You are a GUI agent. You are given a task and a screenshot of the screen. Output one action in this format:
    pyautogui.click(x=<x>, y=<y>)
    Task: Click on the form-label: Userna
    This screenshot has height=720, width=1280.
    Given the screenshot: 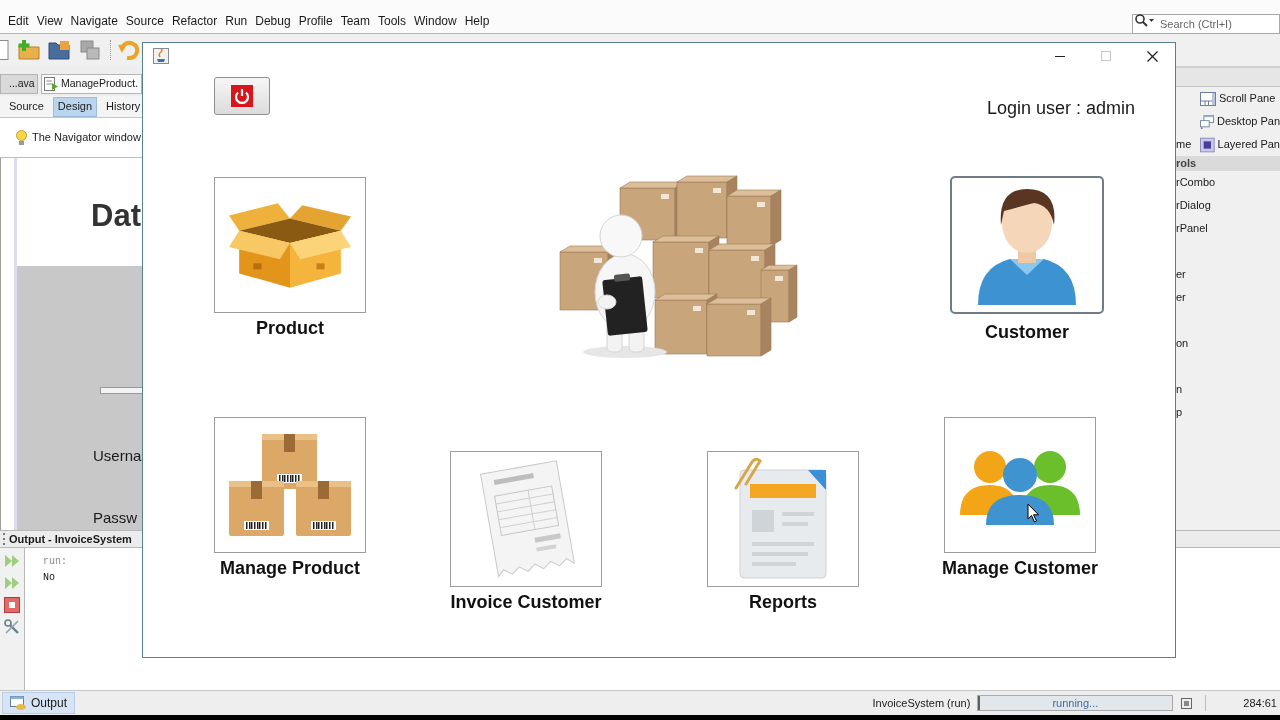 What is the action you would take?
    pyautogui.click(x=117, y=456)
    